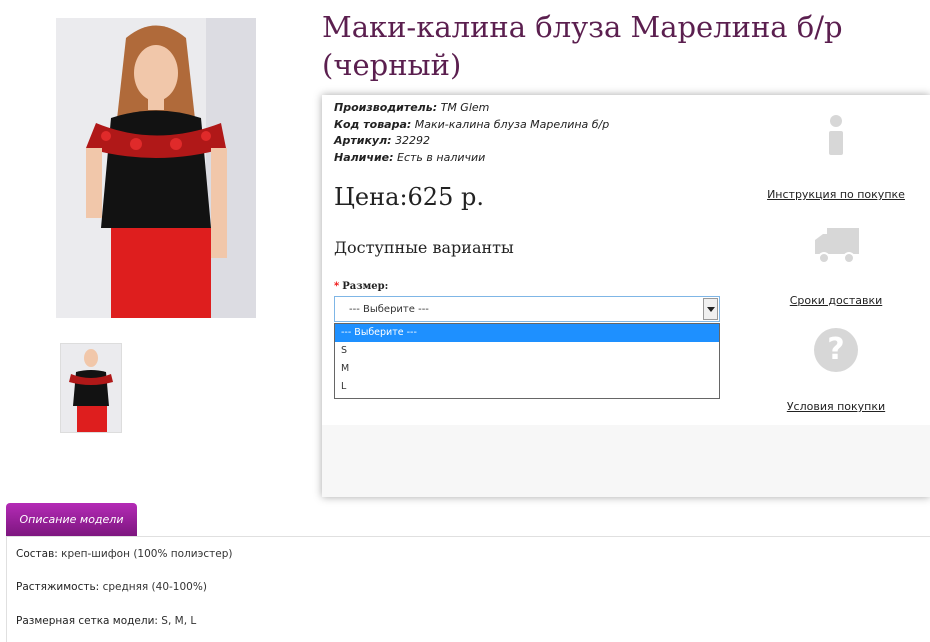 This screenshot has width=930, height=642. Describe the element at coordinates (527, 333) in the screenshot. I see `size-option: --- Выберите ---` at that location.